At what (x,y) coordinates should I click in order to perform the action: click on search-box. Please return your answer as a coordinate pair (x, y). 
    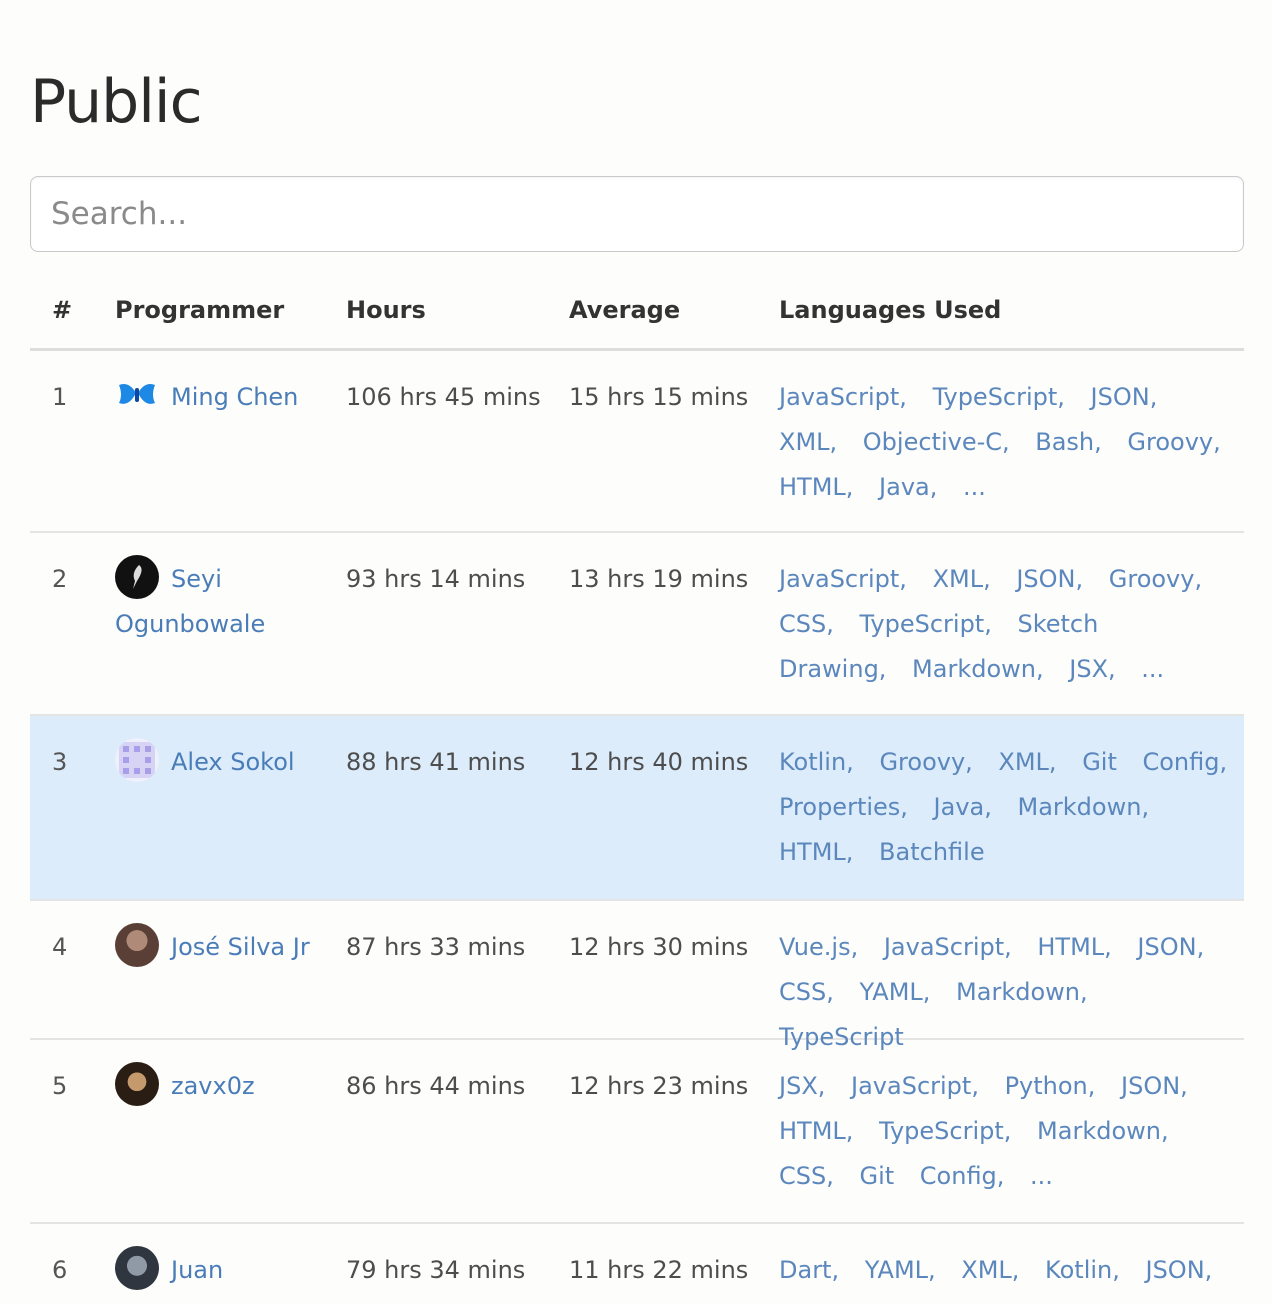
    Looking at the image, I should click on (637, 214).